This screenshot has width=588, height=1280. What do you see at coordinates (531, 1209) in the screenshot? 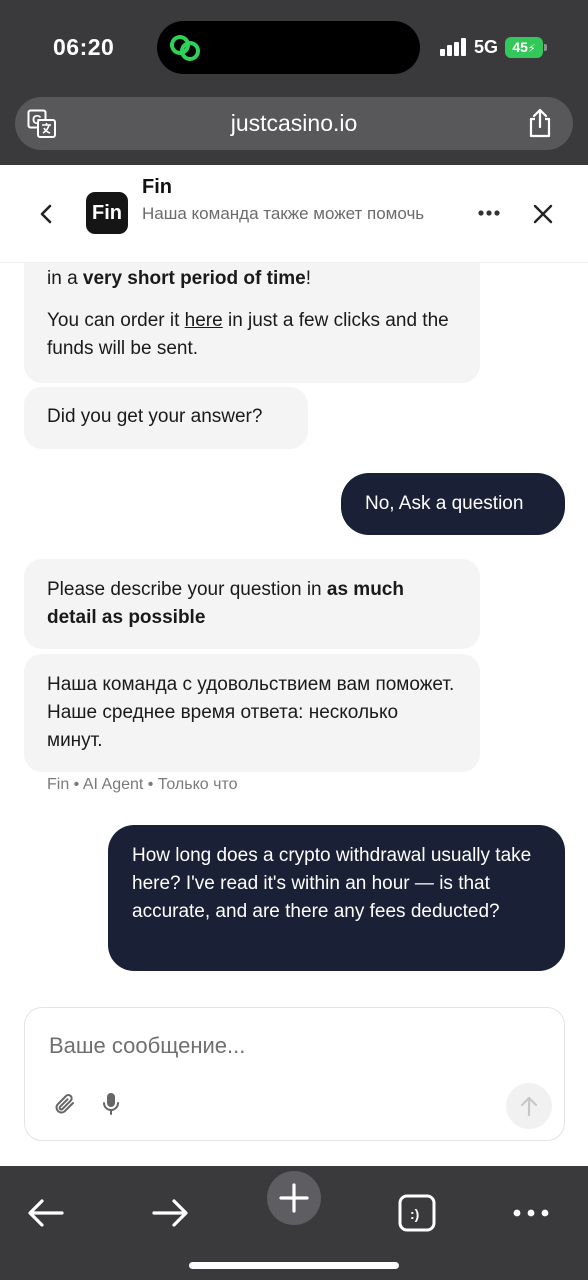
I see `more-icon` at bounding box center [531, 1209].